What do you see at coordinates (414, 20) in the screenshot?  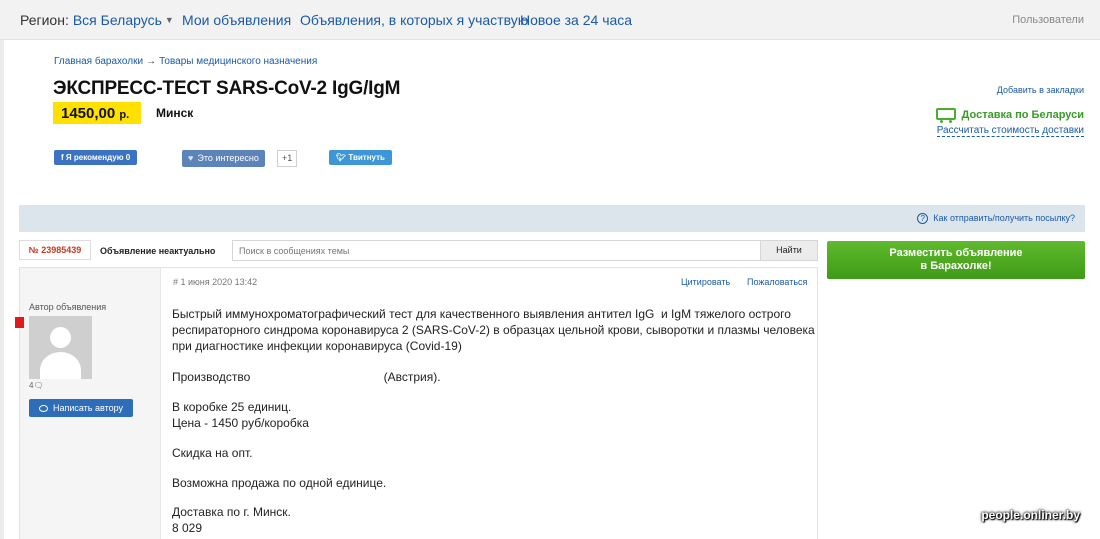 I see `nav-participating-ads: Объявления, в которых я участвую` at bounding box center [414, 20].